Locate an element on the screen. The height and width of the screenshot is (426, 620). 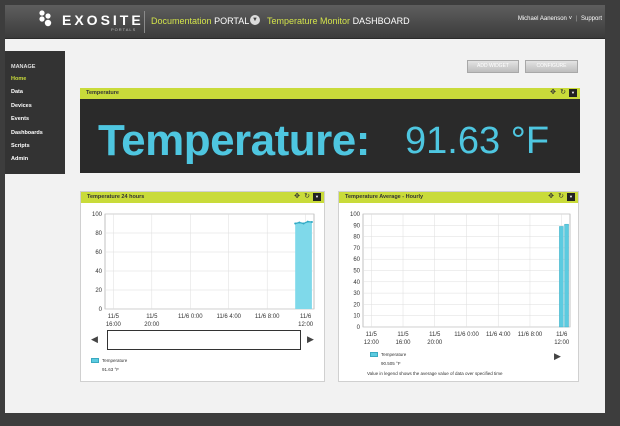
y-tick-label: 90 is located at coordinates (356, 226).